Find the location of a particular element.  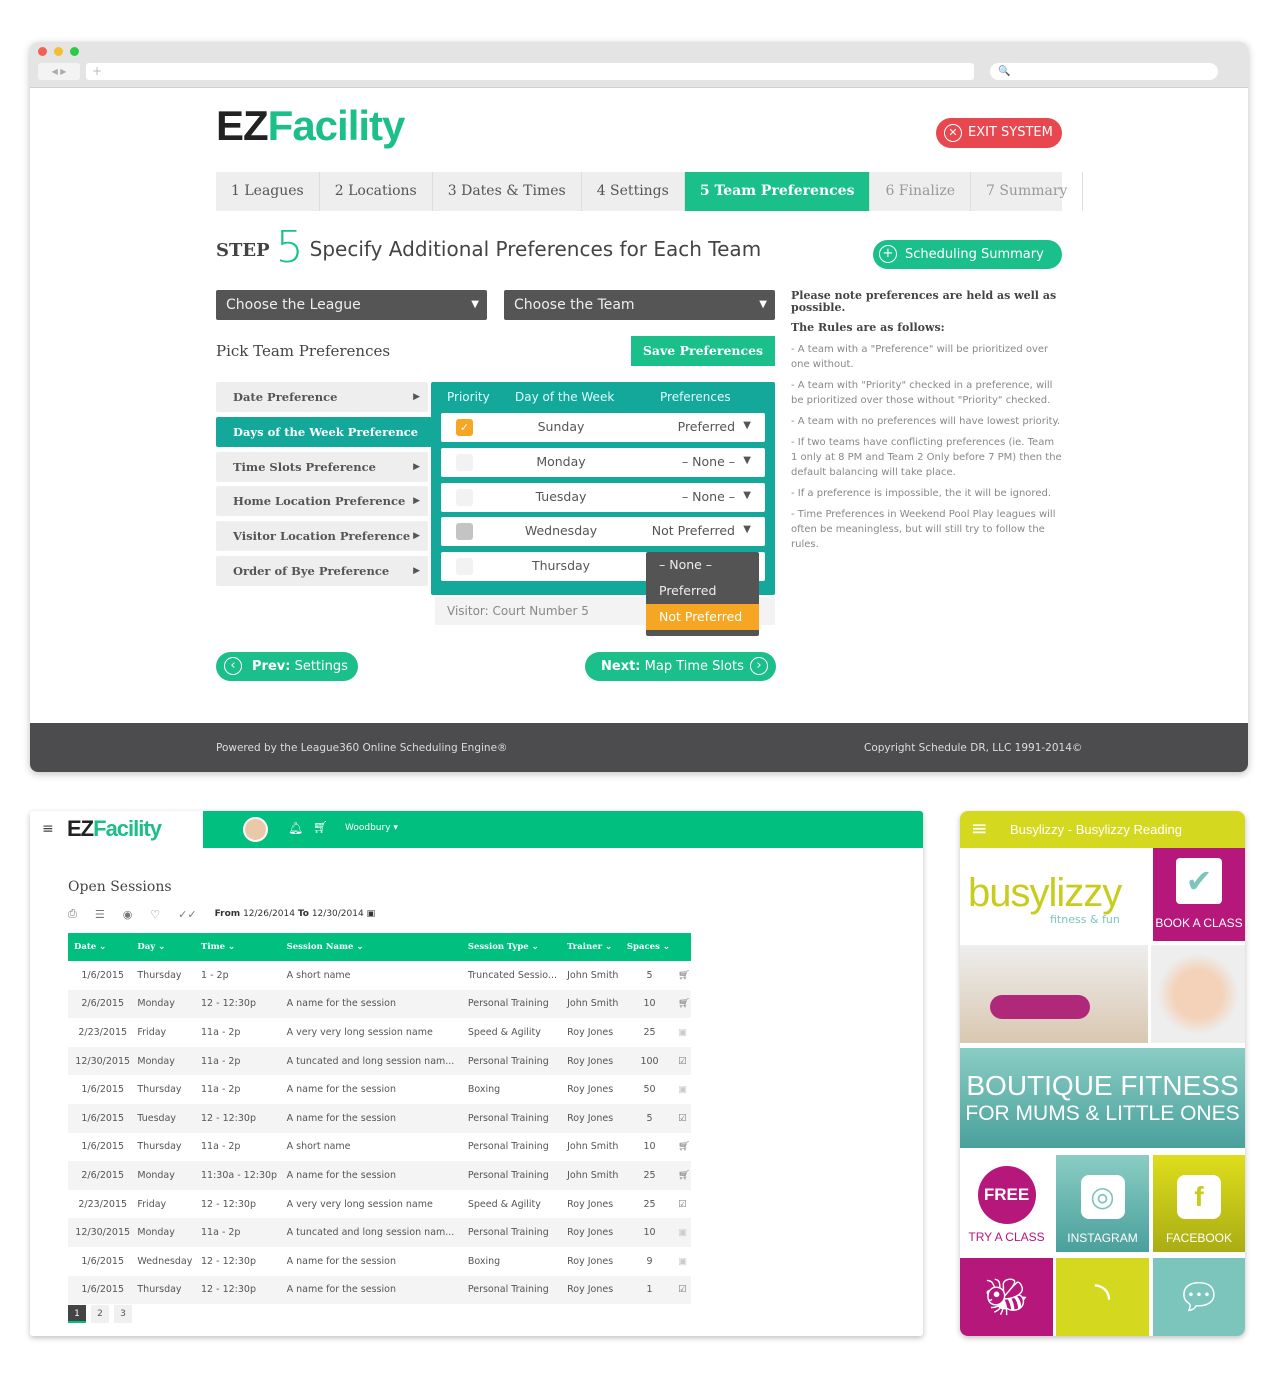

preference-value: Not Preferred is located at coordinates (693, 530).